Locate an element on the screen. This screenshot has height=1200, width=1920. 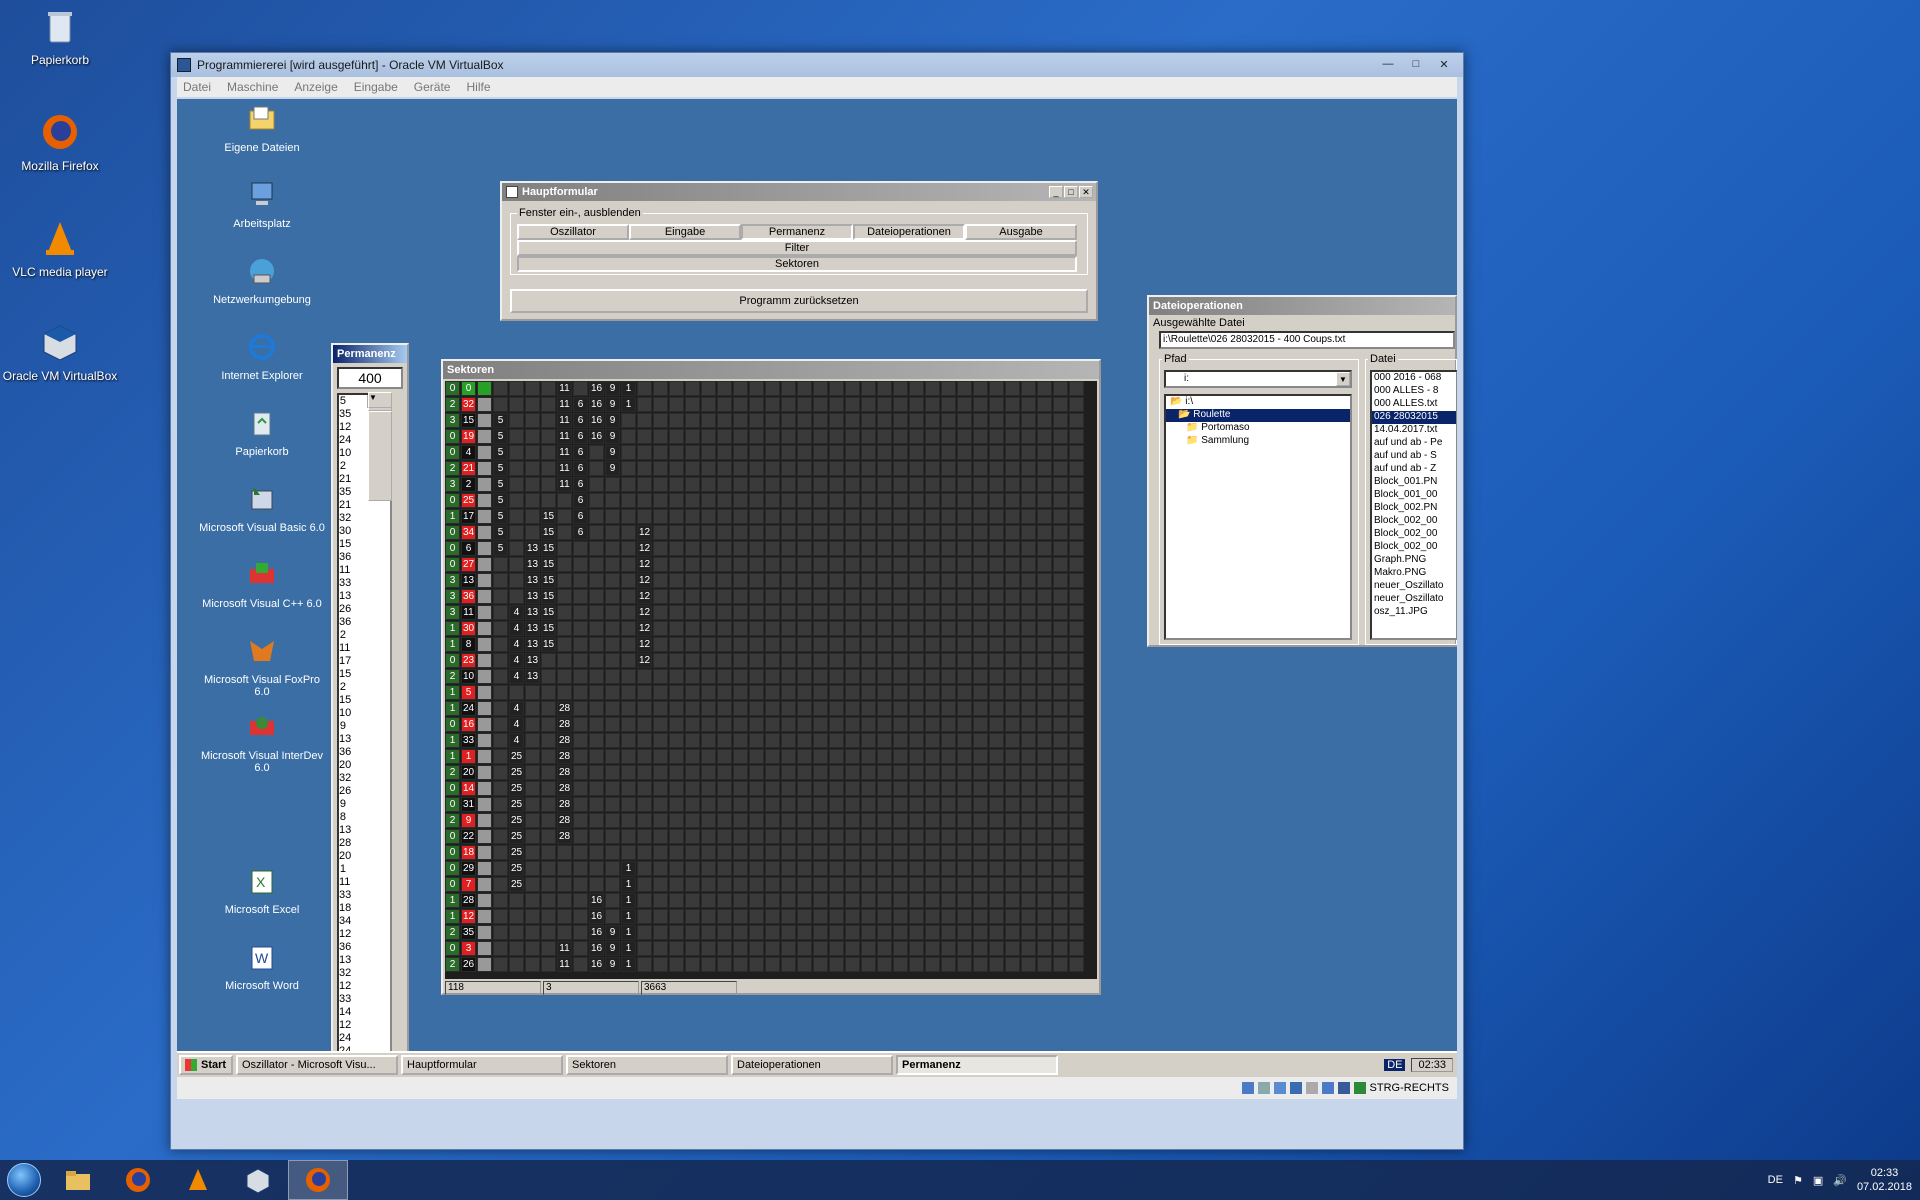
guest-icon-excel: X Microsoft Excel is located at coordinates (262, 890).